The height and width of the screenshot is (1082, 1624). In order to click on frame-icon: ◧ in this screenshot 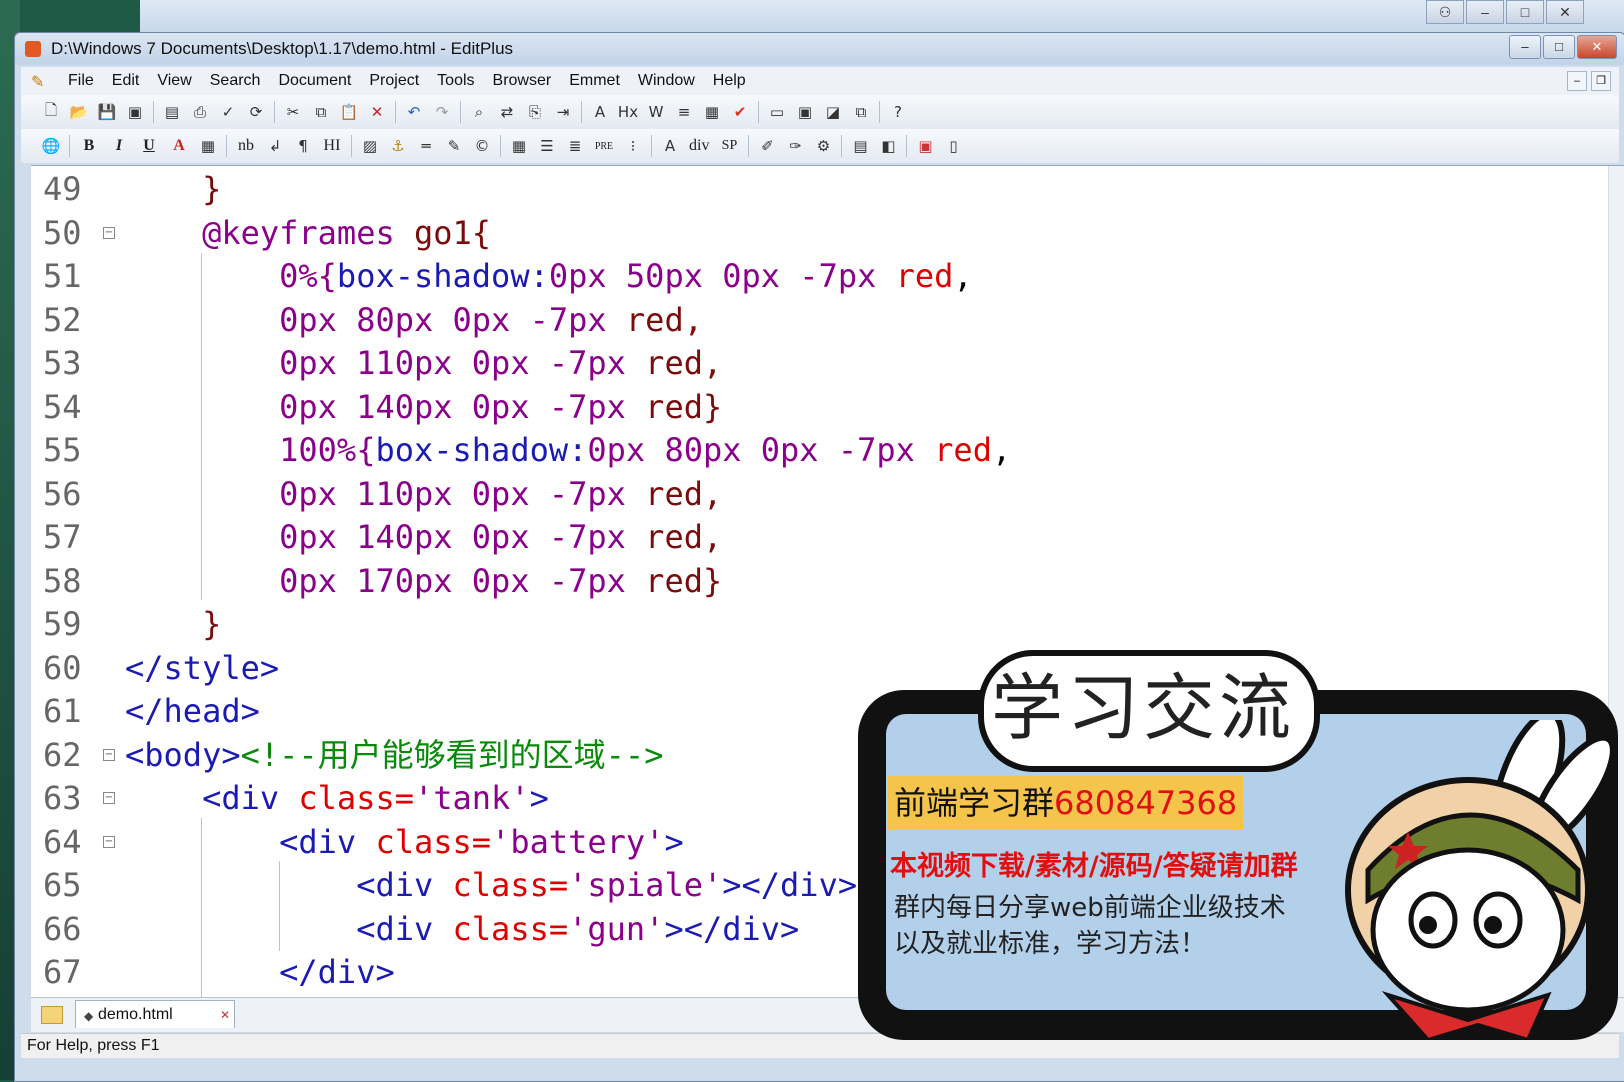, I will do `click(888, 146)`.